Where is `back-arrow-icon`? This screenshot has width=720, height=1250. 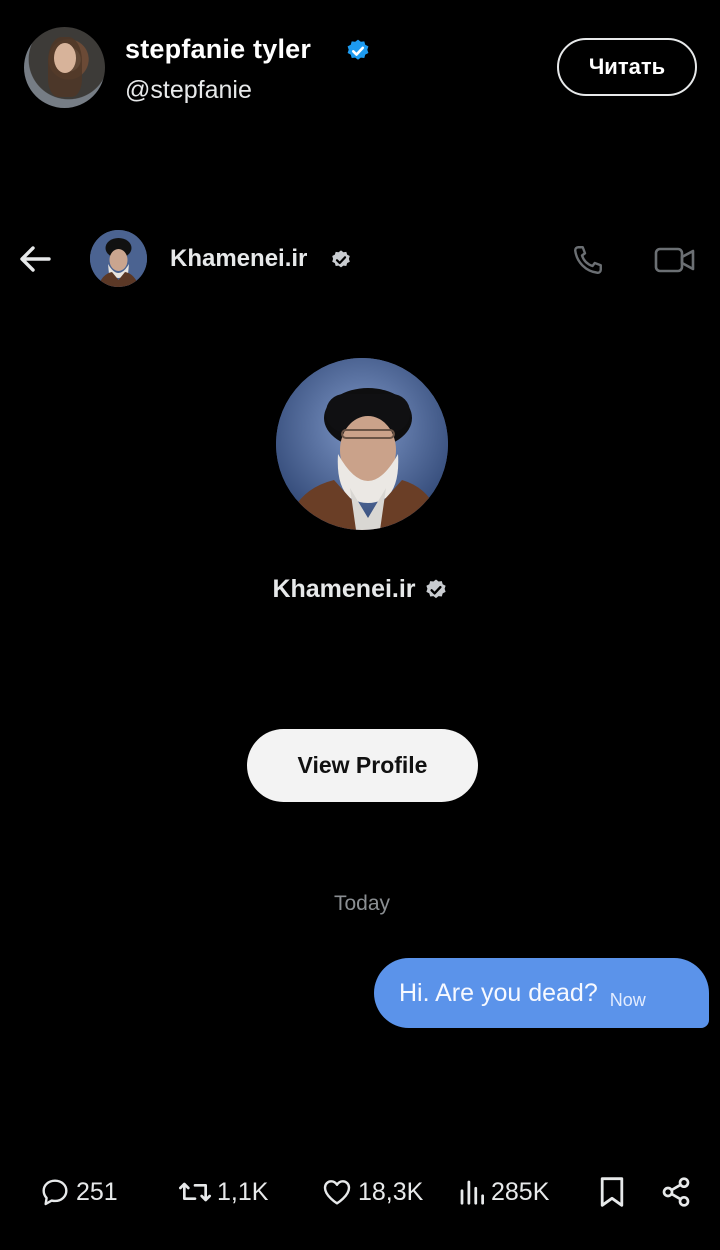 back-arrow-icon is located at coordinates (35, 259).